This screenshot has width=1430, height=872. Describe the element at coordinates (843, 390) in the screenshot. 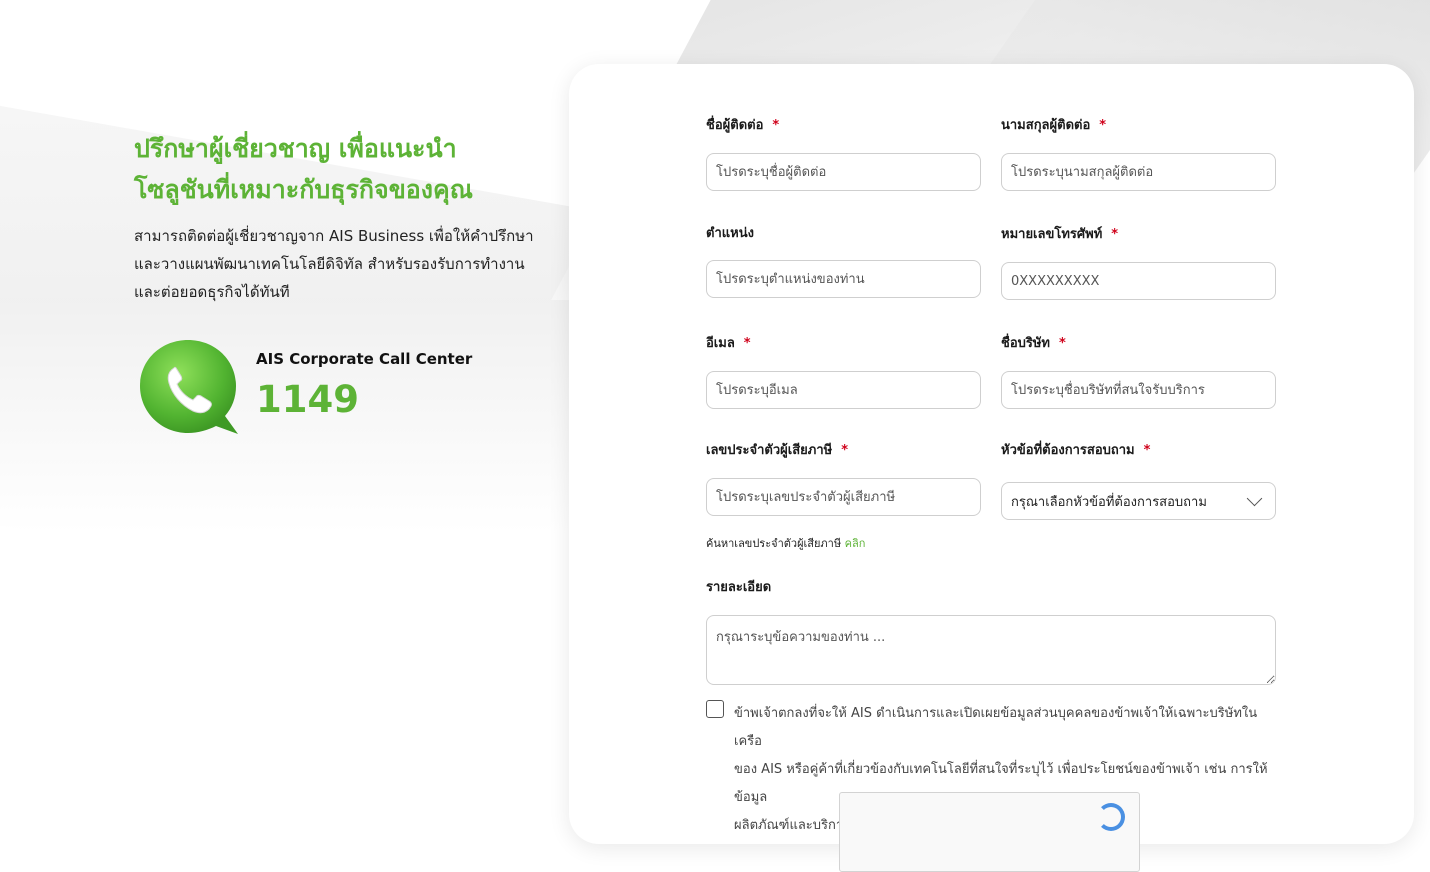

I see `email-input` at that location.